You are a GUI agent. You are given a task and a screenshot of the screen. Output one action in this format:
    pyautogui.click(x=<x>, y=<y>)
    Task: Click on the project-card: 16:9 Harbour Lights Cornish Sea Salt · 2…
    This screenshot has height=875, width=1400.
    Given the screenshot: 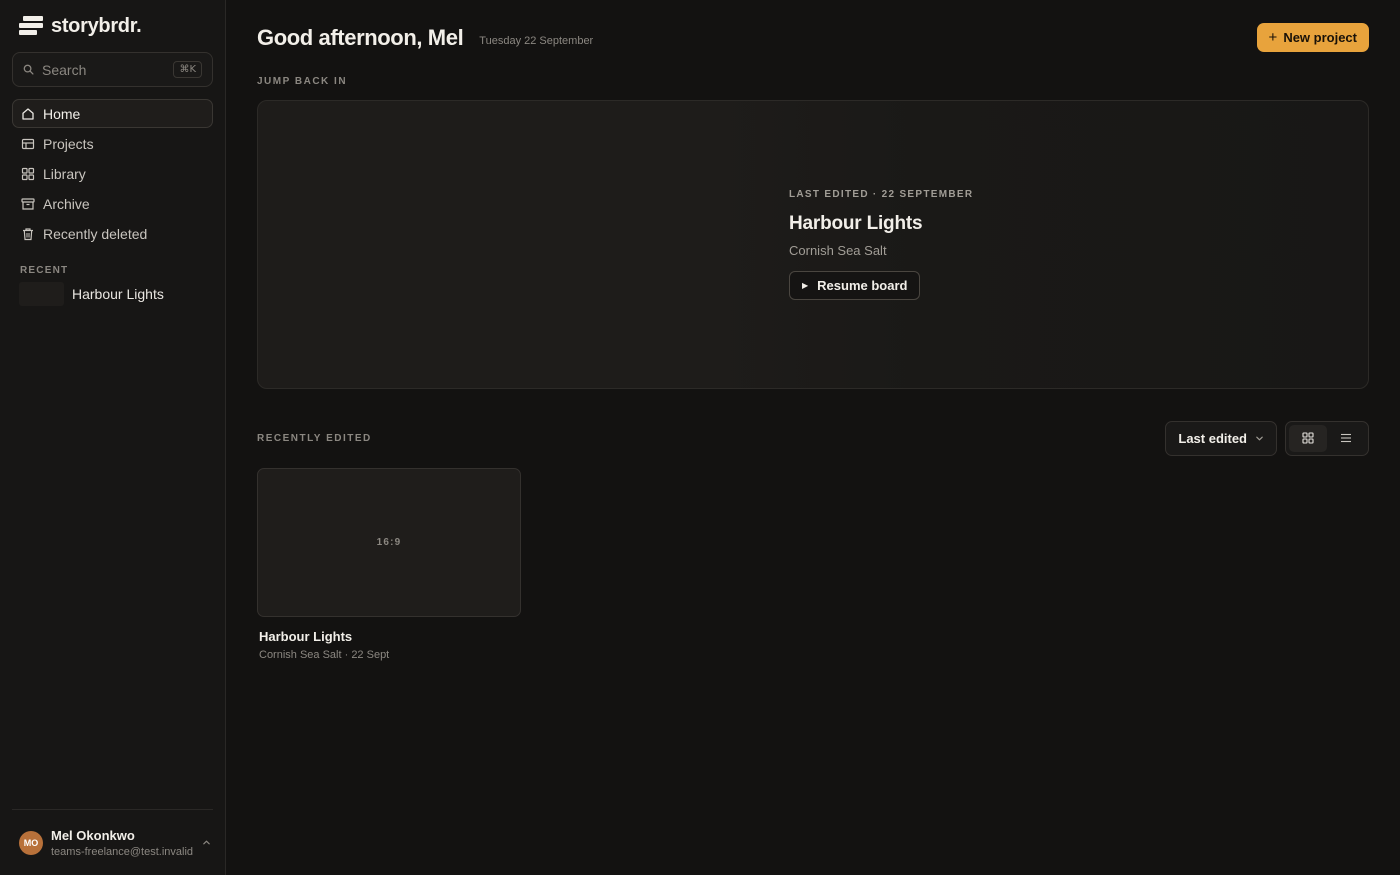 What is the action you would take?
    pyautogui.click(x=389, y=564)
    